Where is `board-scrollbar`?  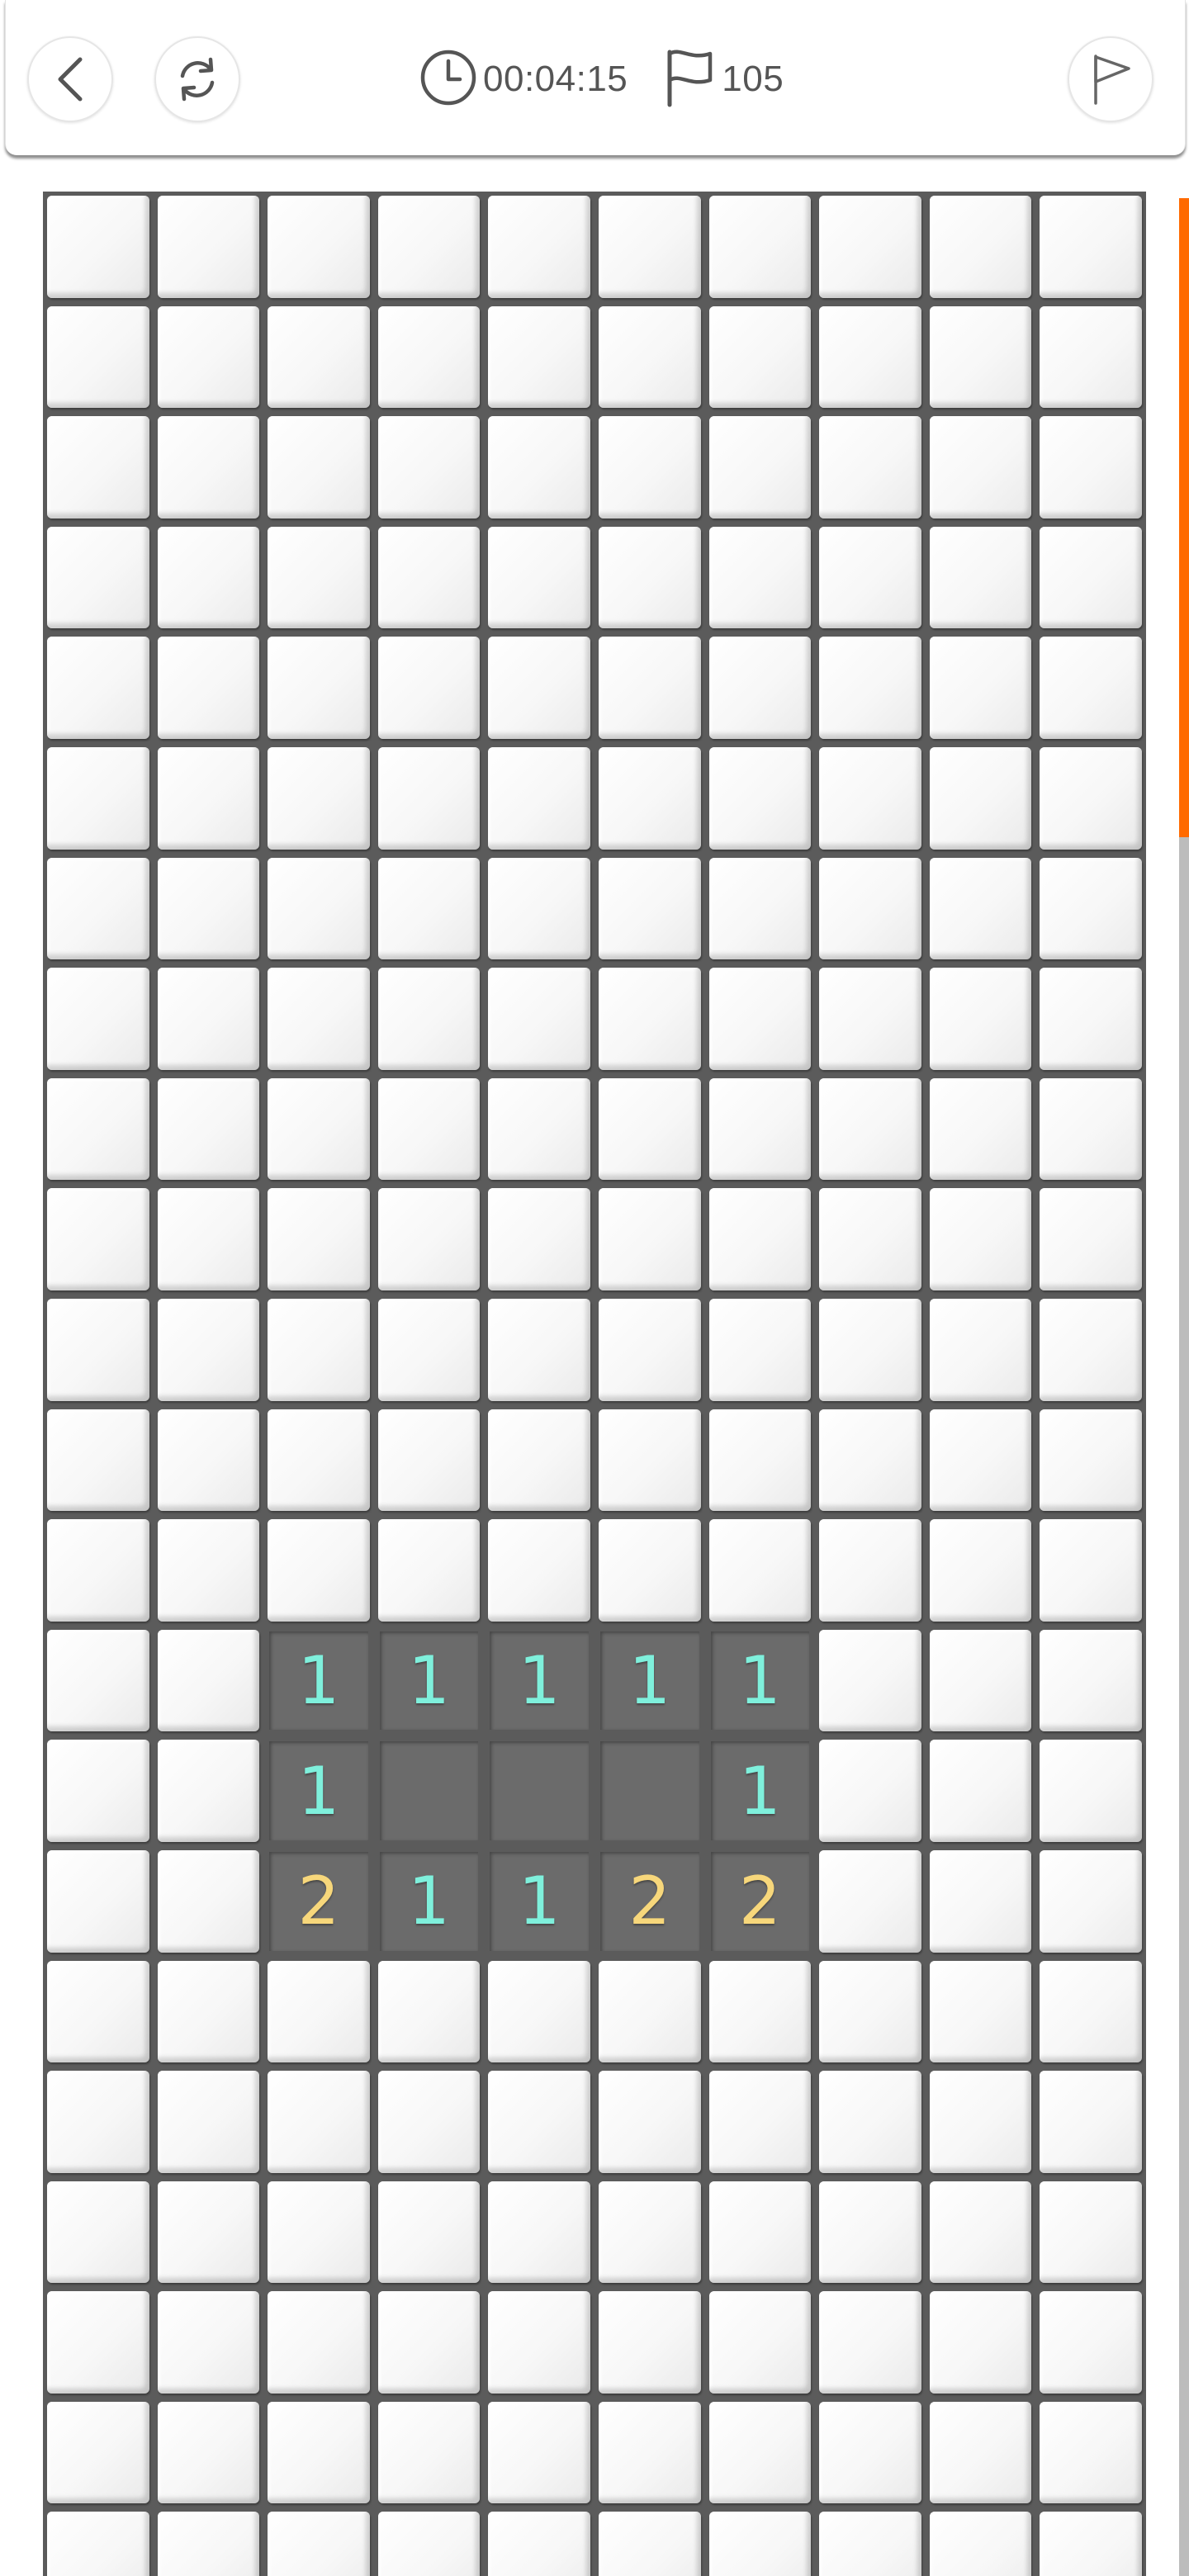 board-scrollbar is located at coordinates (1184, 1387).